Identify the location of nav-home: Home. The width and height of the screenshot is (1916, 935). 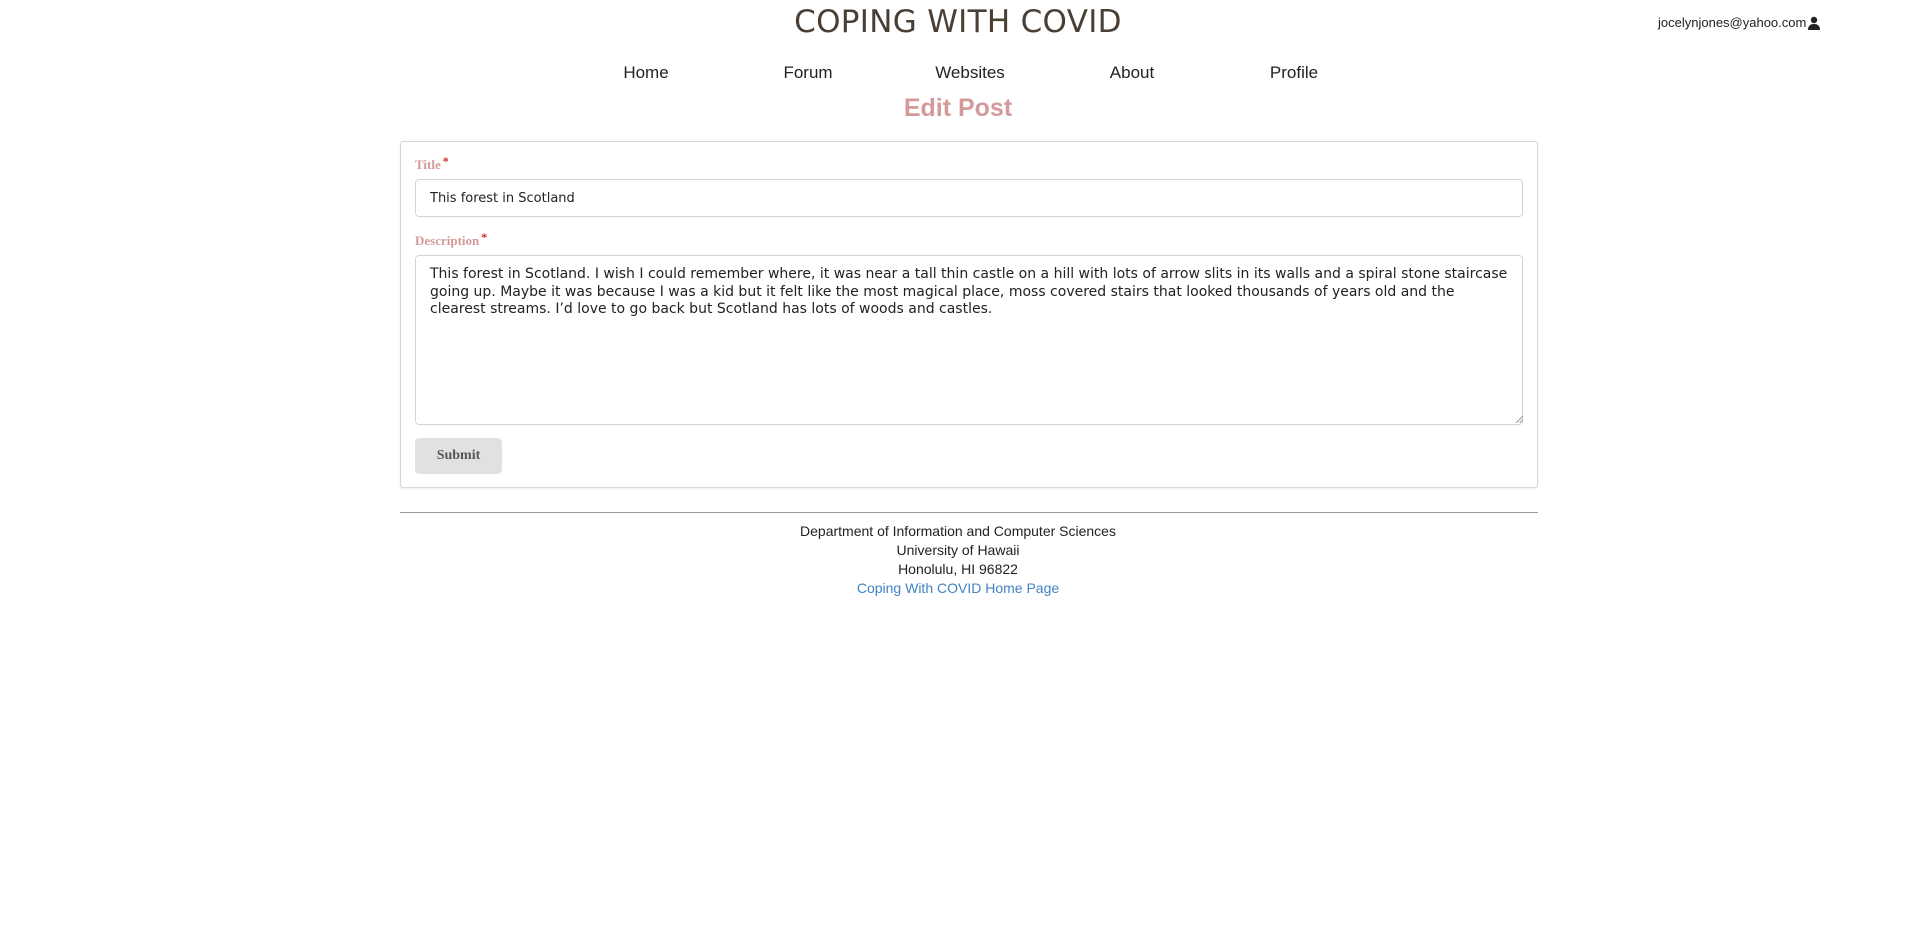
(645, 73).